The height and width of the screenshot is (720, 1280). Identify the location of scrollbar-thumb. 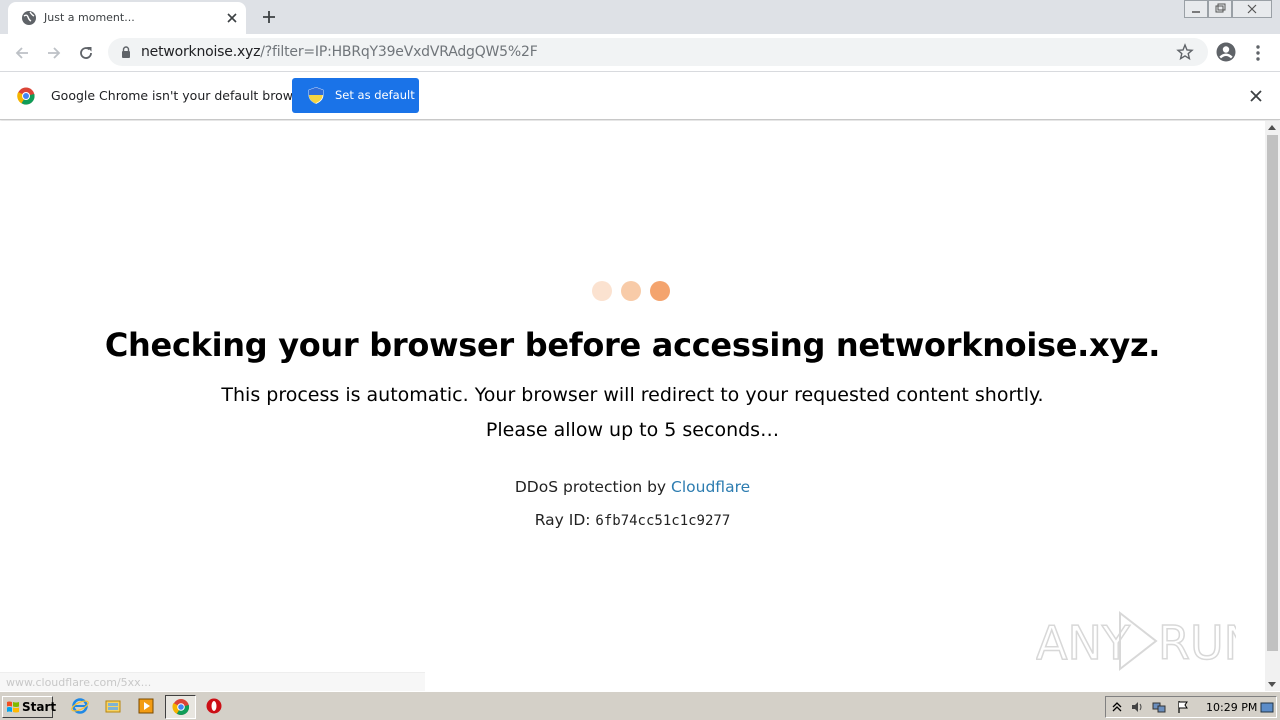
(1272, 393).